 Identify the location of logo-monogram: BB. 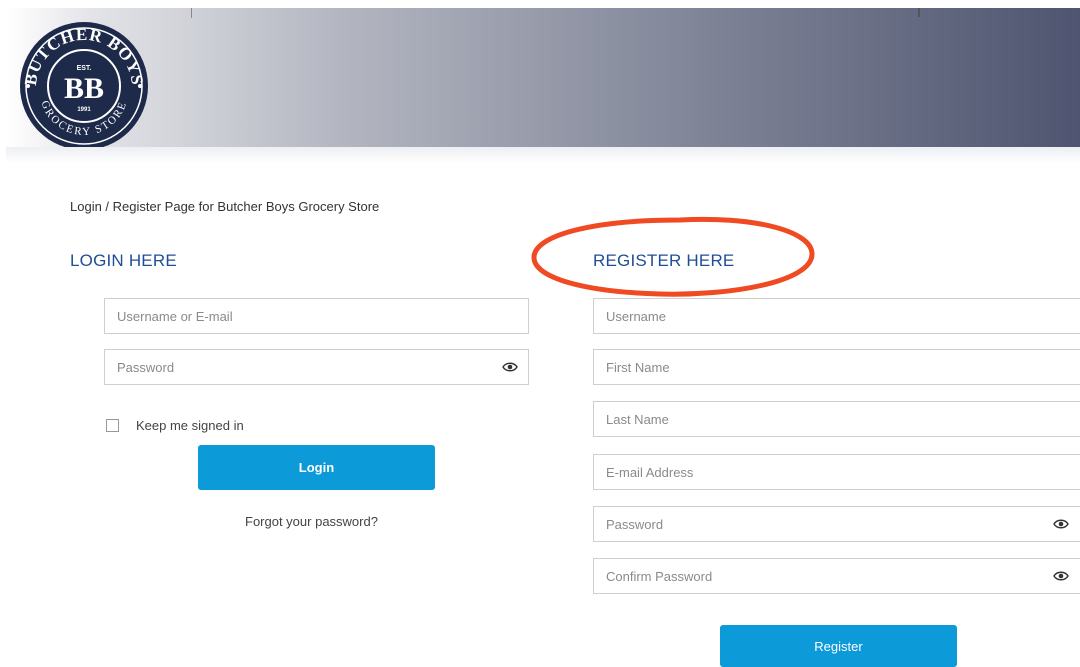
(84, 88).